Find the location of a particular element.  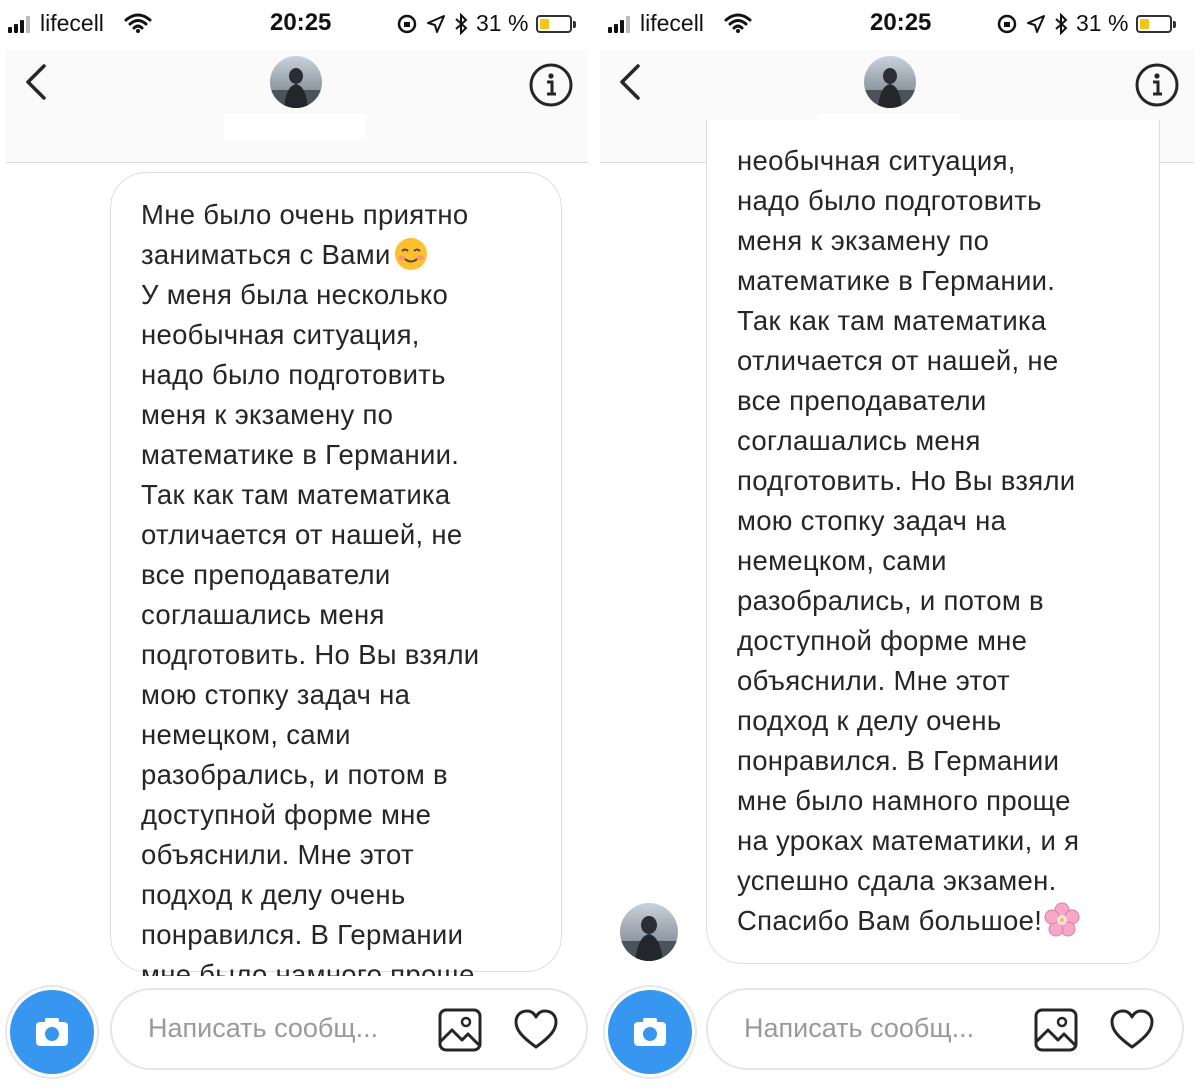

sender-avatar is located at coordinates (649, 932).